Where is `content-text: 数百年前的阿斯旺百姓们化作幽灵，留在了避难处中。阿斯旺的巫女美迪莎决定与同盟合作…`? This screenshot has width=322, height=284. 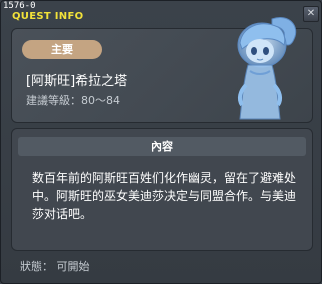
content-text: 数百年前的阿斯旺百姓们化作幽灵，留在了避难处中。阿斯旺的巫女美迪莎决定与同盟合作… is located at coordinates (164, 196).